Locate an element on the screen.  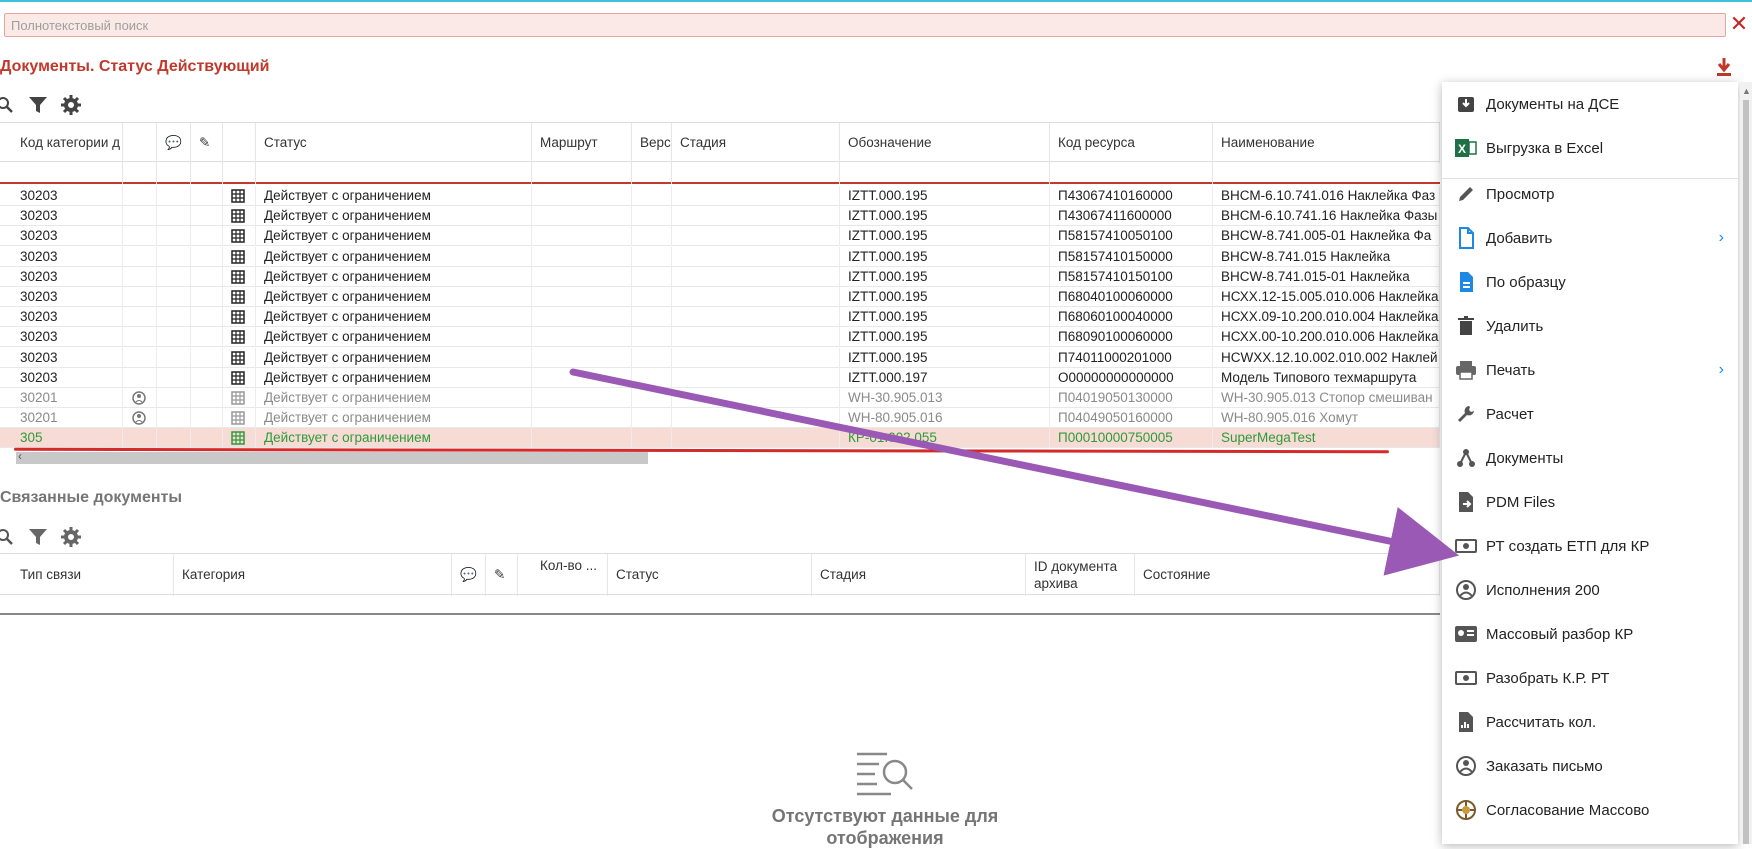
cell-name: ВНСW-8.741.015 Наклейка is located at coordinates (1326, 256).